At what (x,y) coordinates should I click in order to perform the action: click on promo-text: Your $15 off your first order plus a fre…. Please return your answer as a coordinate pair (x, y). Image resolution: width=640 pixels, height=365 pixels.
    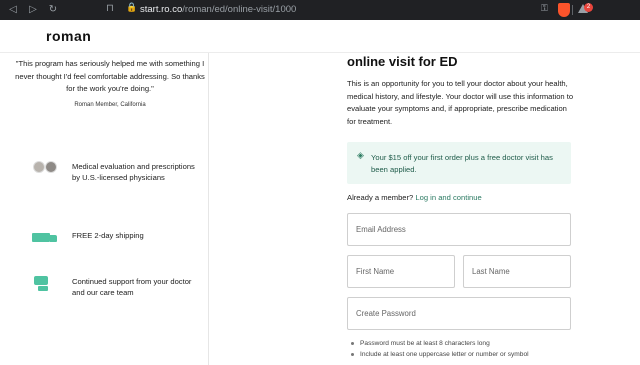
    Looking at the image, I should click on (462, 163).